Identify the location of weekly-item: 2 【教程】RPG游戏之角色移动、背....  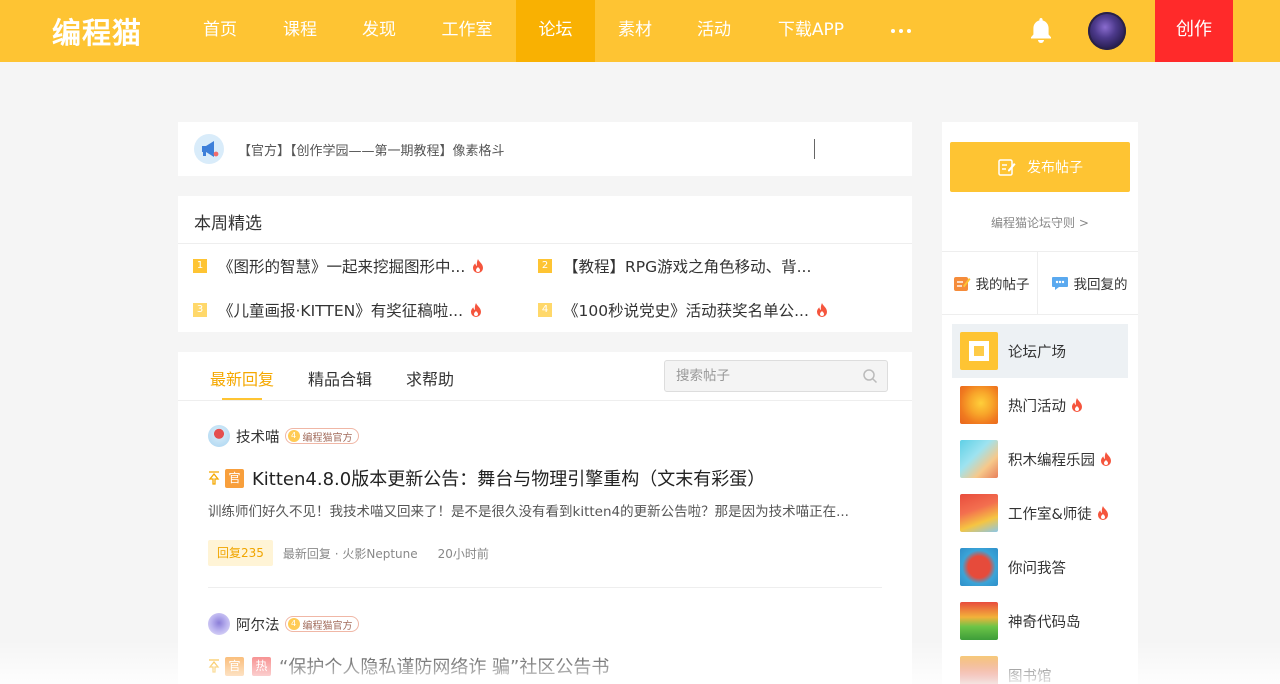
(698, 266).